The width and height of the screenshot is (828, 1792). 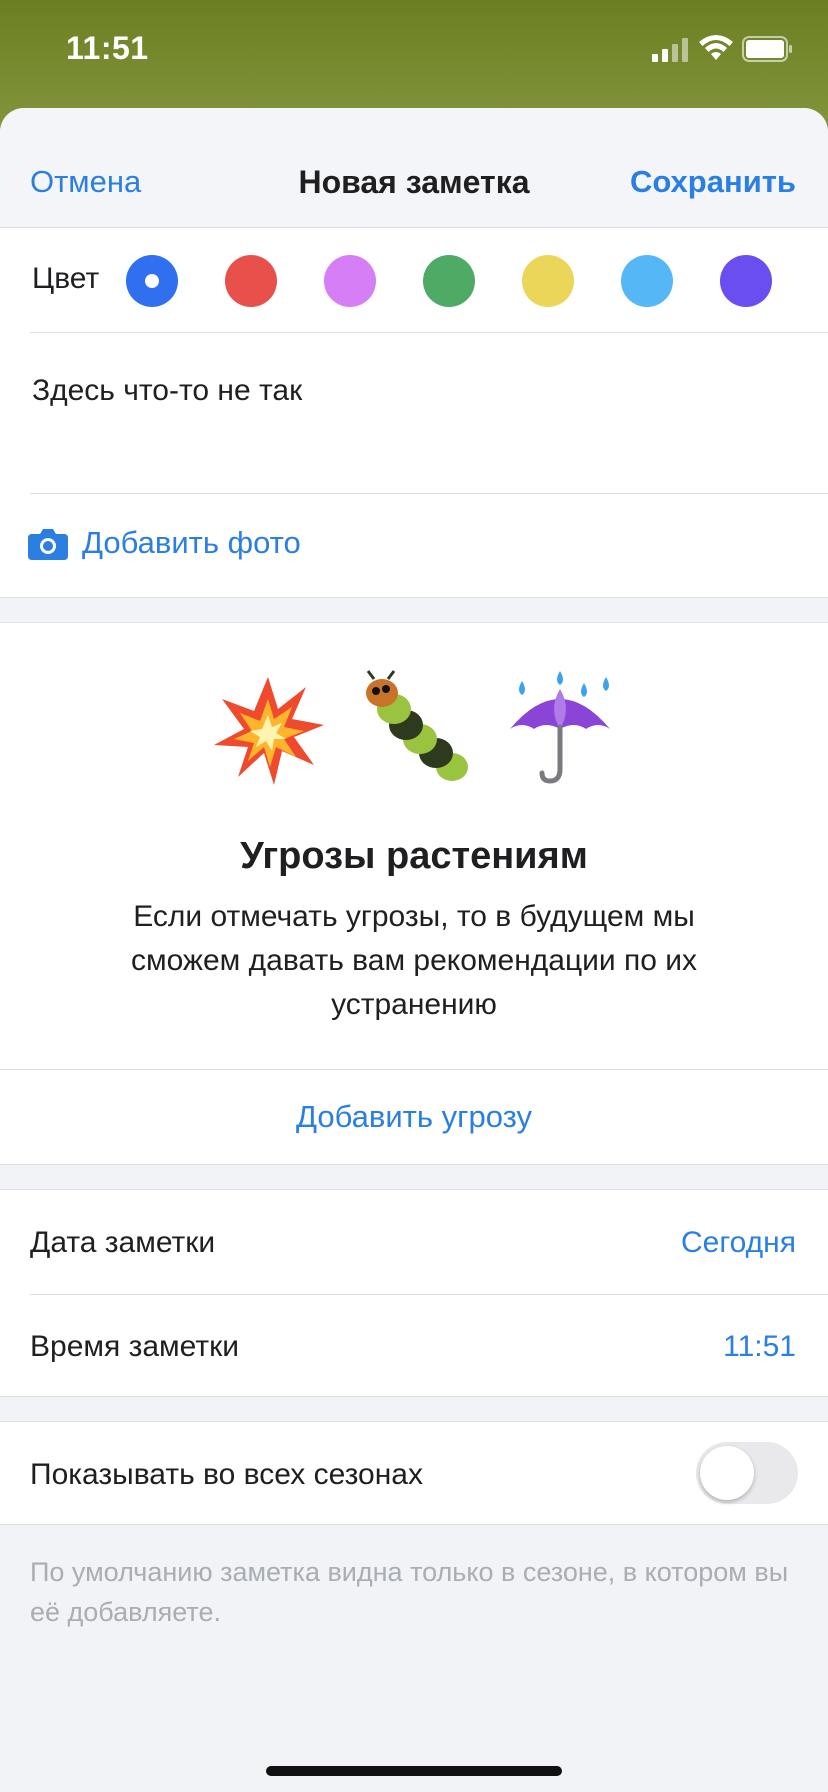 I want to click on note-text-field: Здесь что-то не так, so click(x=167, y=391).